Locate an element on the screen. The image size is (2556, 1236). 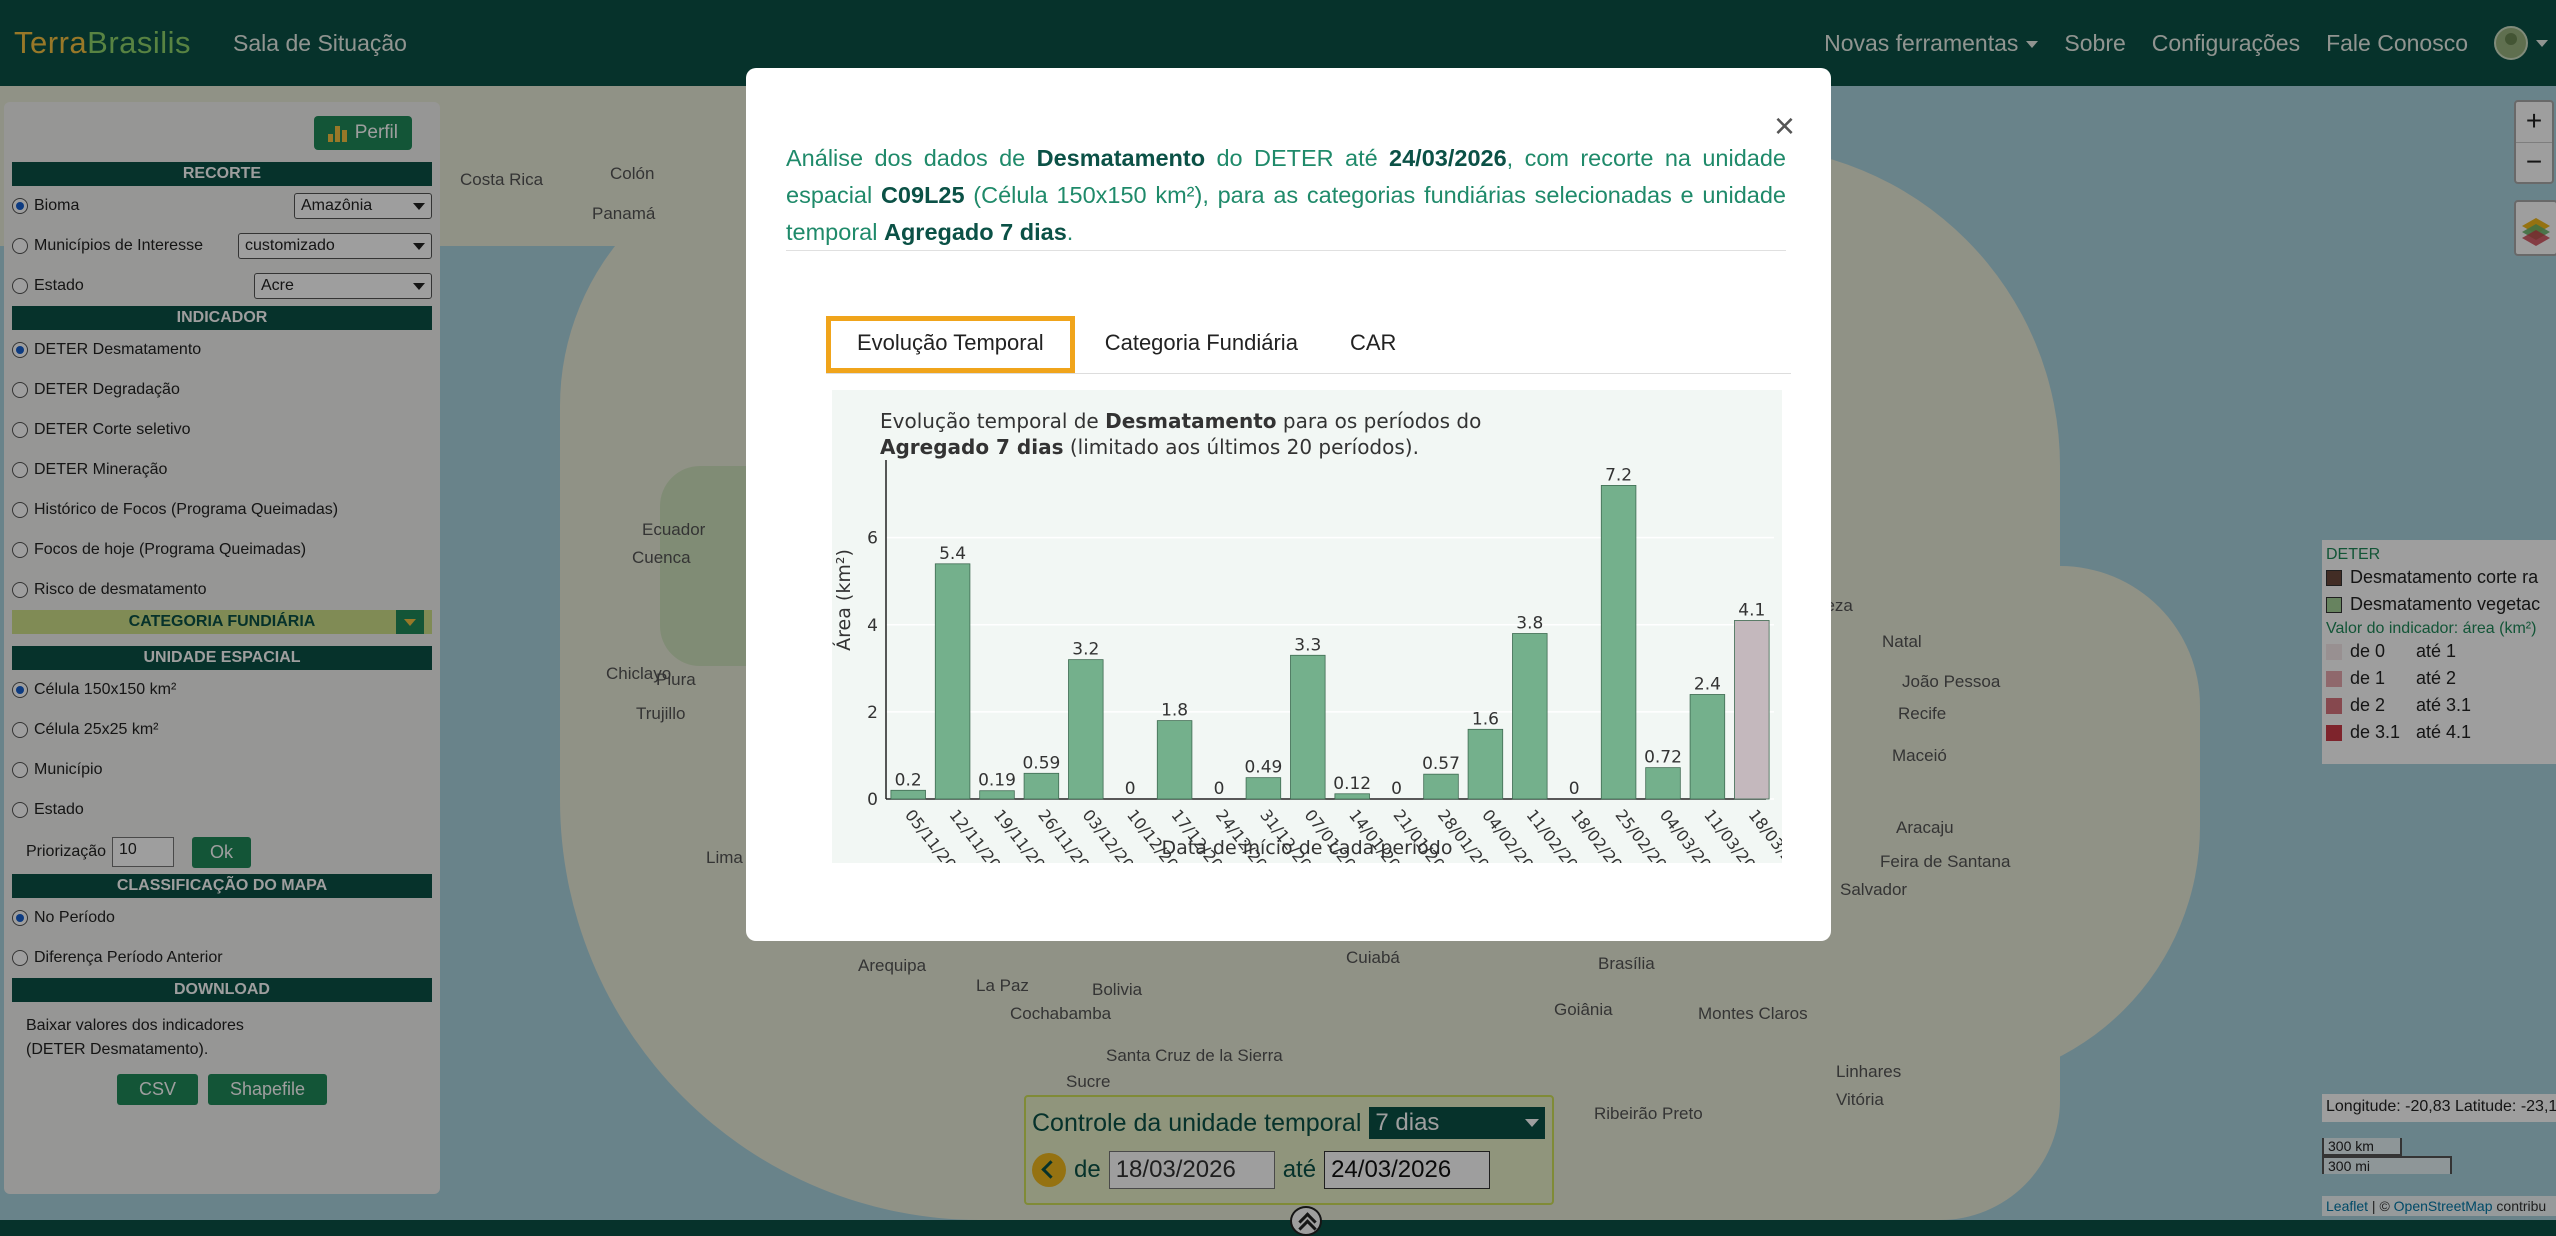
bar-value-label: 2.4 is located at coordinates (1707, 684).